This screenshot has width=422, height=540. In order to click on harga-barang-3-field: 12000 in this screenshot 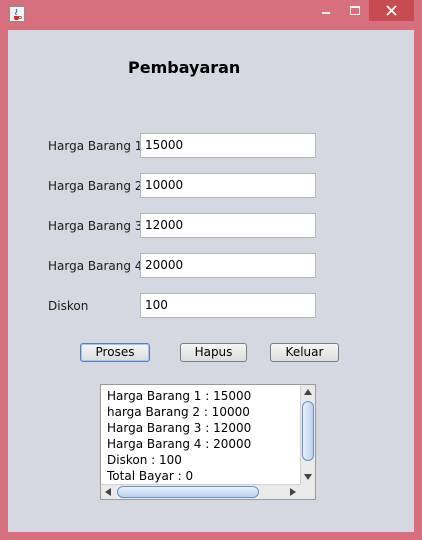, I will do `click(228, 225)`.